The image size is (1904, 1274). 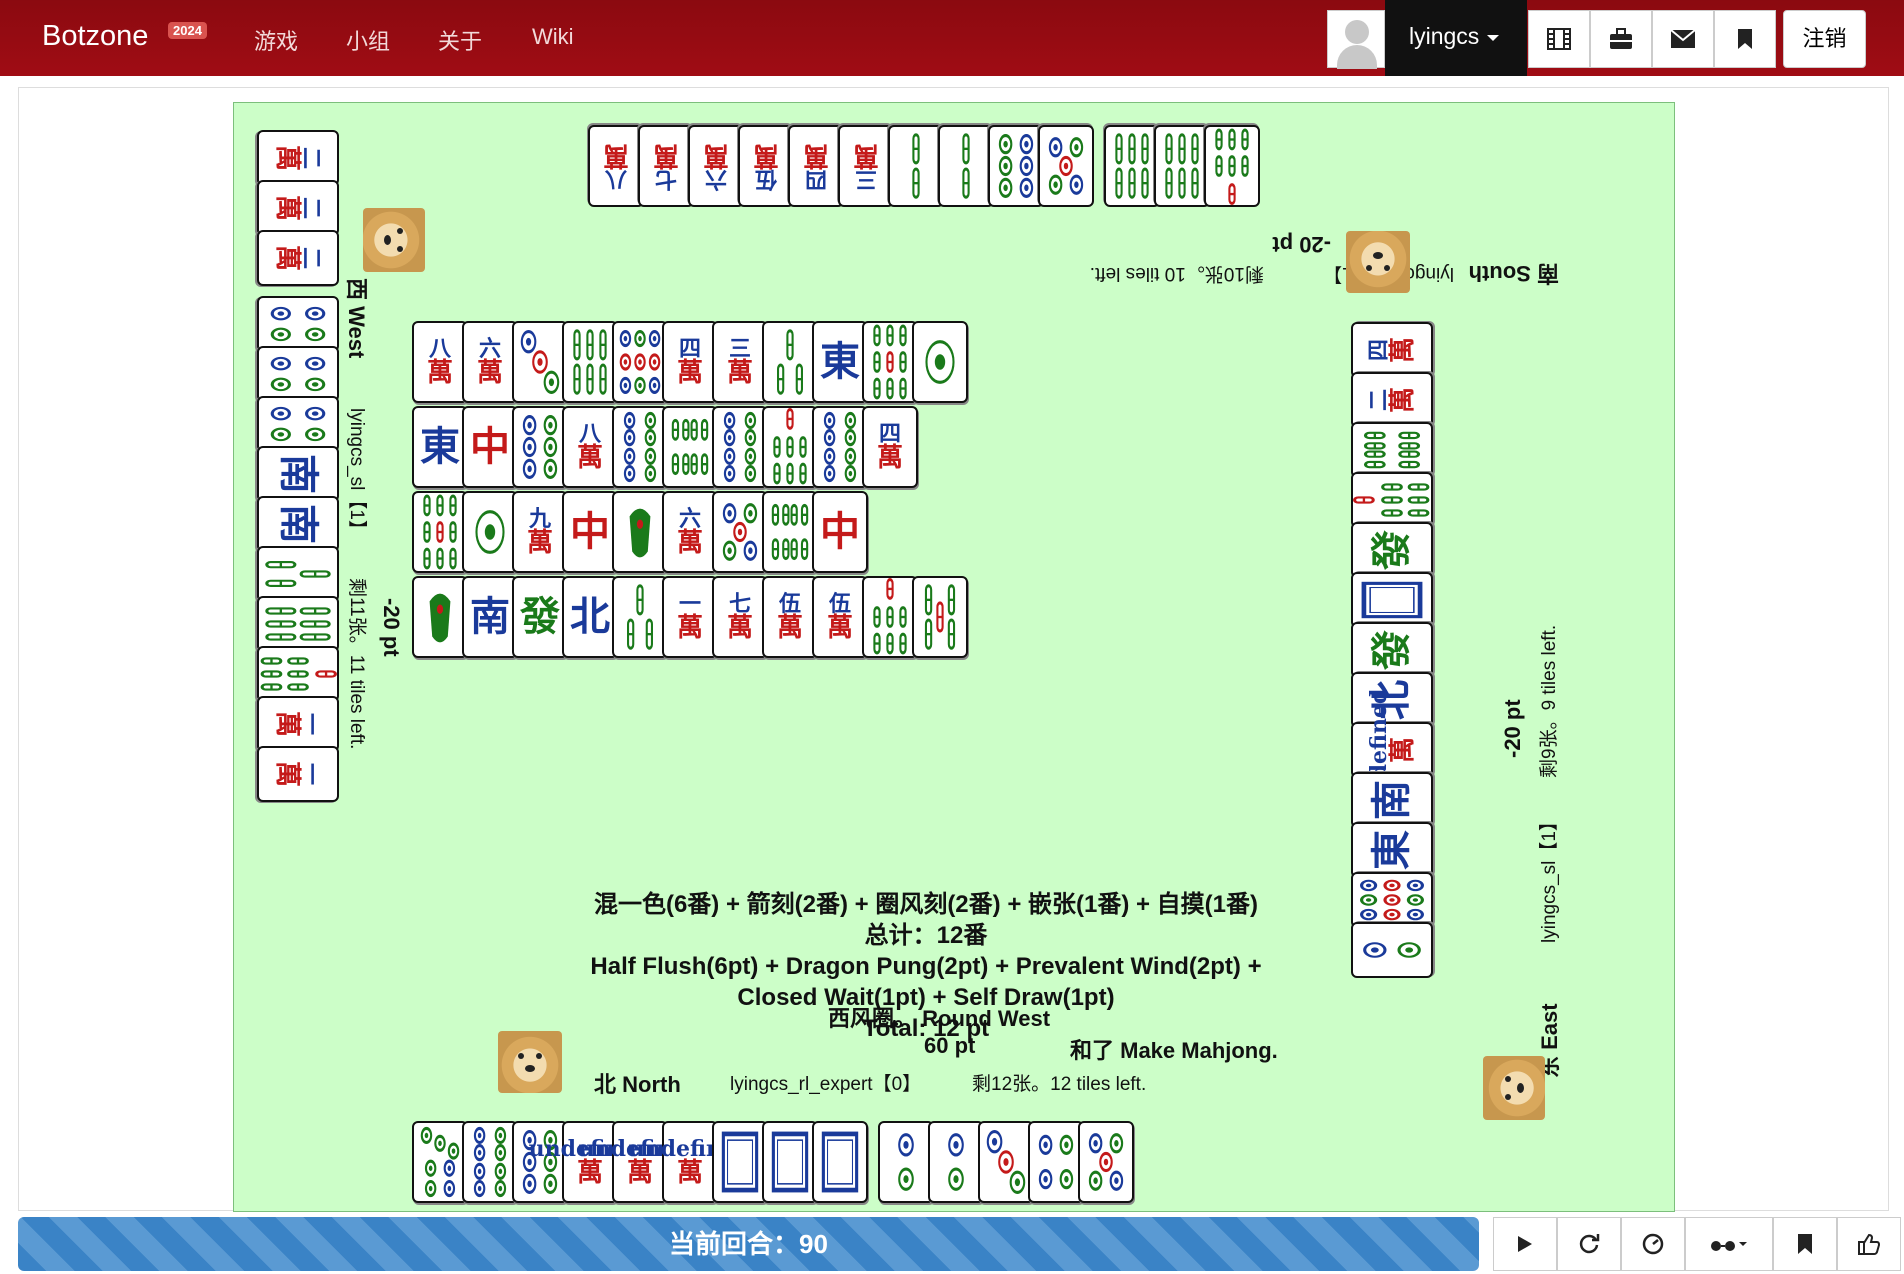 I want to click on nav-about: 关于, so click(x=460, y=40).